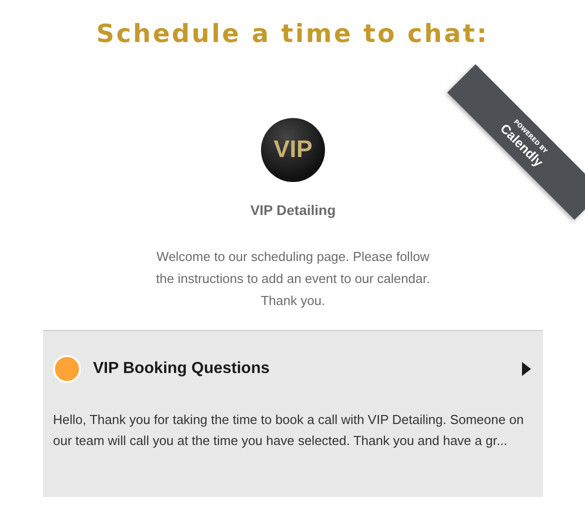 This screenshot has height=508, width=585. I want to click on page-heading: Schedule a time to chat:, so click(292, 33).